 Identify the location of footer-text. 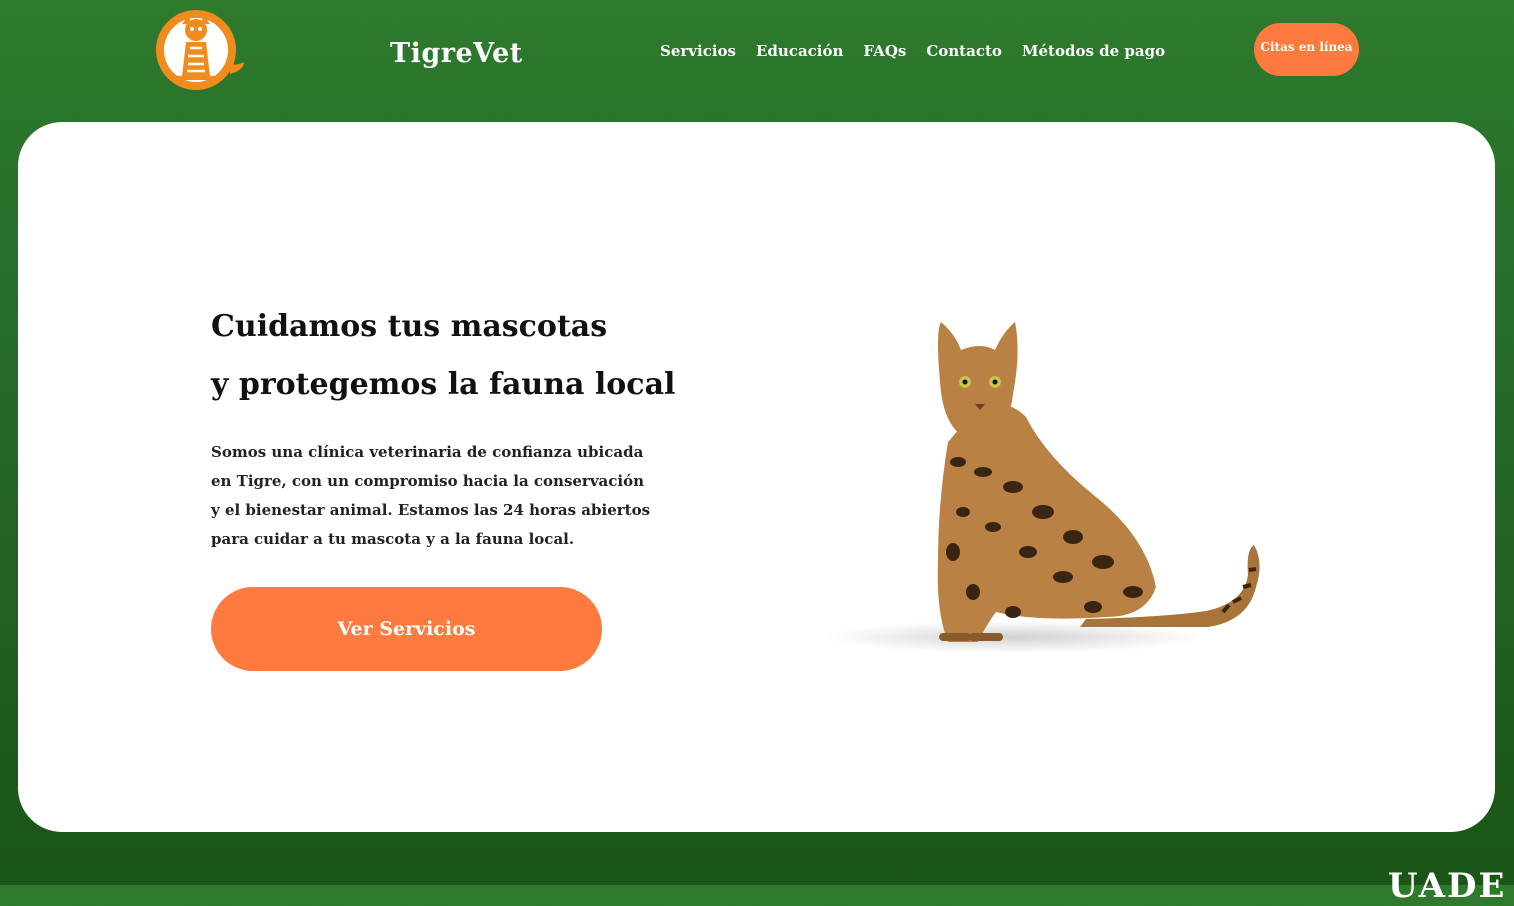
(684, 887).